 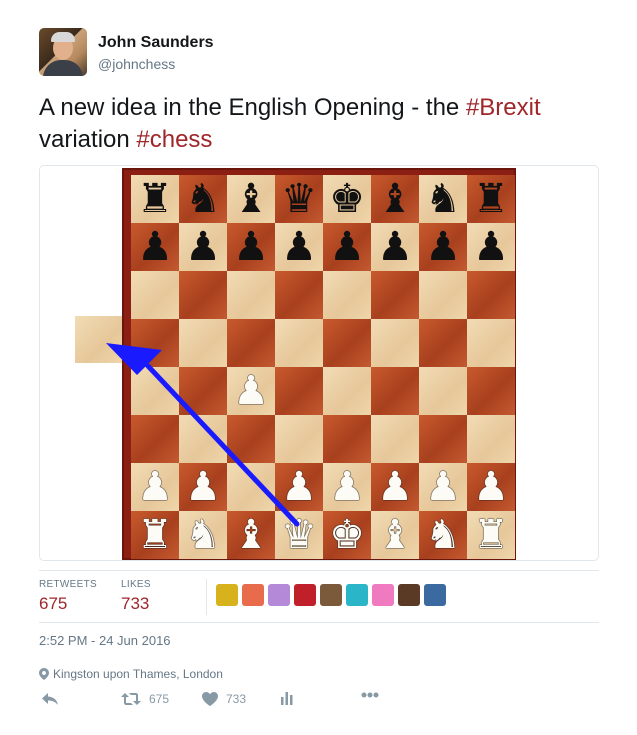 I want to click on divider-middle, so click(x=319, y=622).